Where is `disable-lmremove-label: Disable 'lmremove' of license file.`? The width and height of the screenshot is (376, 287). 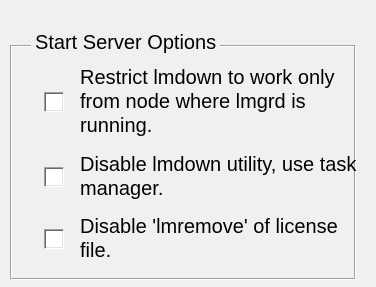
disable-lmremove-label: Disable 'lmremove' of license file. is located at coordinates (223, 239).